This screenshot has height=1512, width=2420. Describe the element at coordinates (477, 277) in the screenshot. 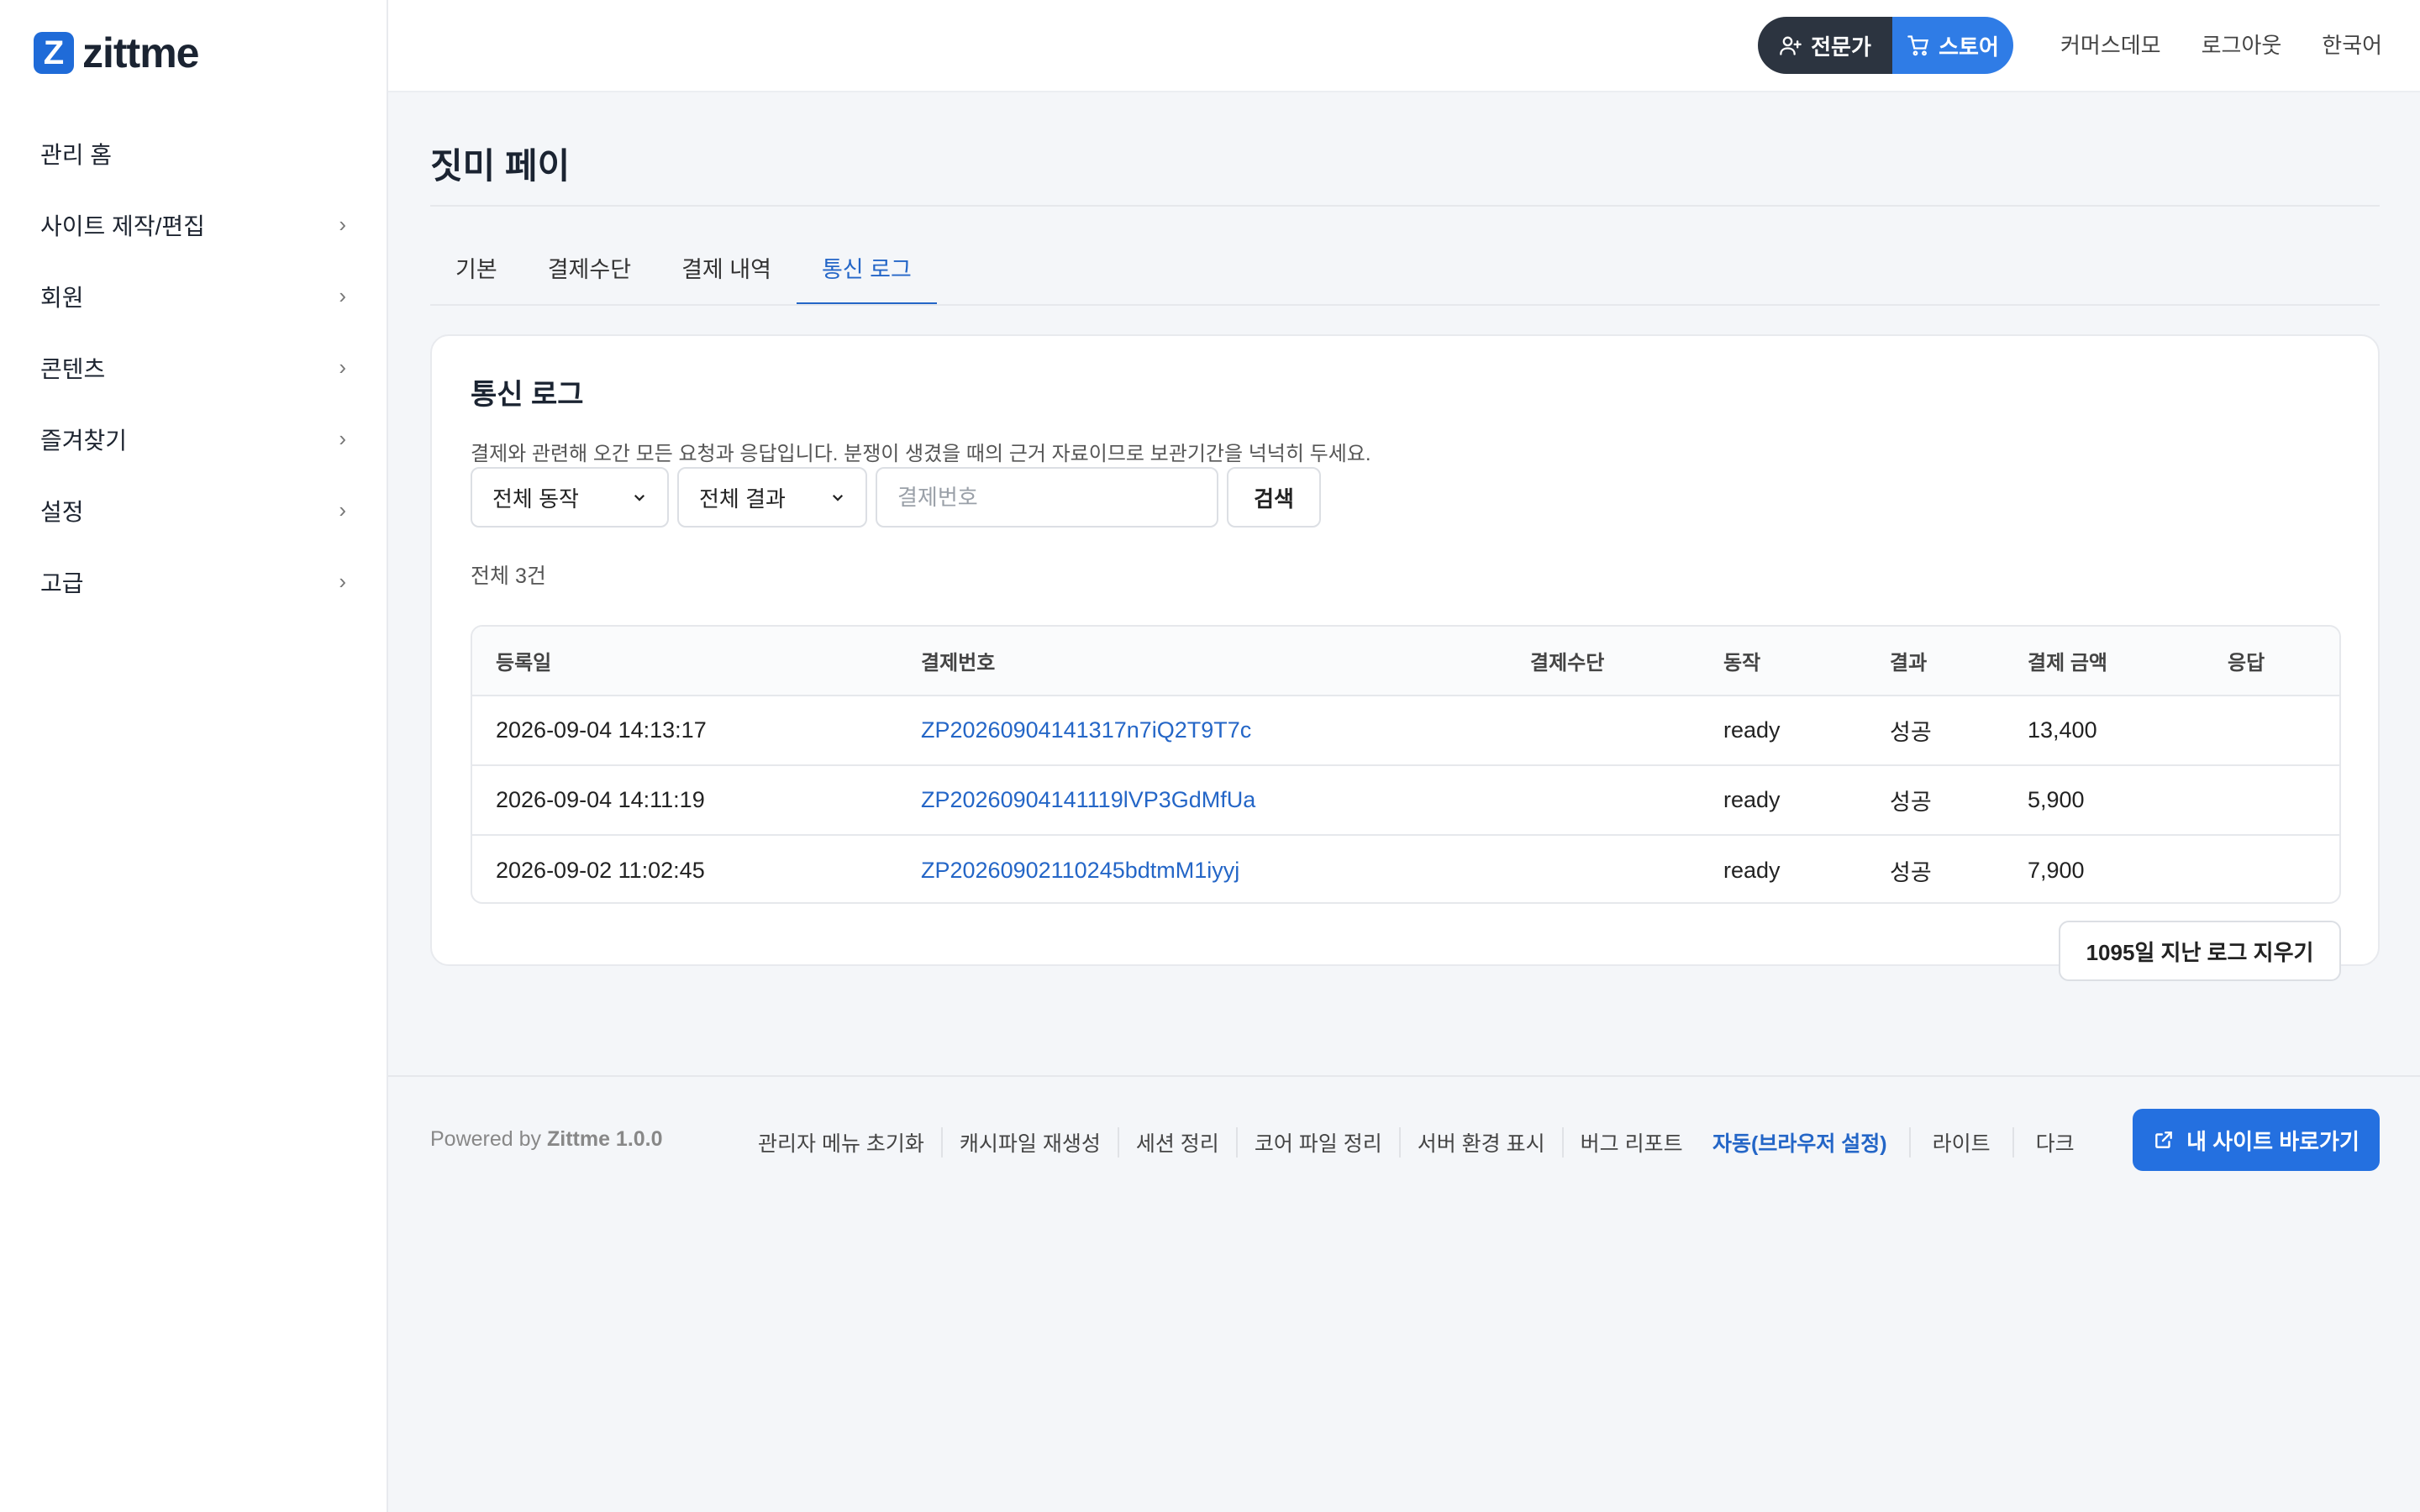

I see `tab-basic: 기본` at that location.